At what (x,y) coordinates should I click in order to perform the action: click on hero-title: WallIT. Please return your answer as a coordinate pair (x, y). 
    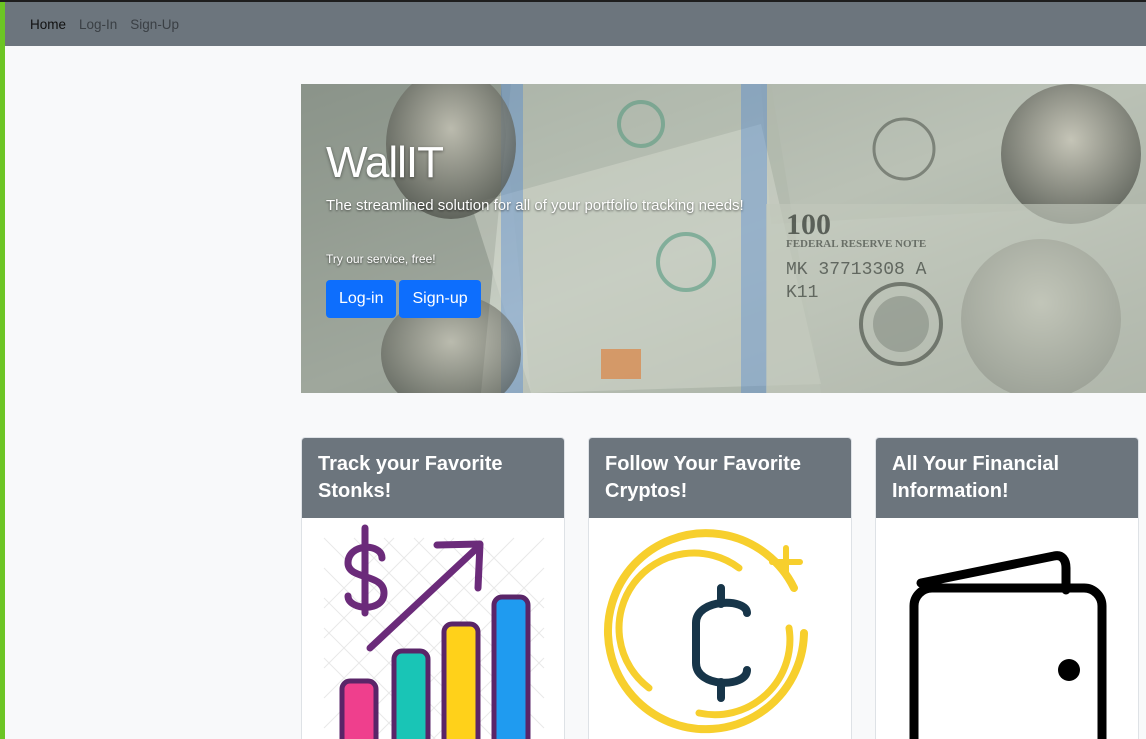
    Looking at the image, I should click on (385, 162).